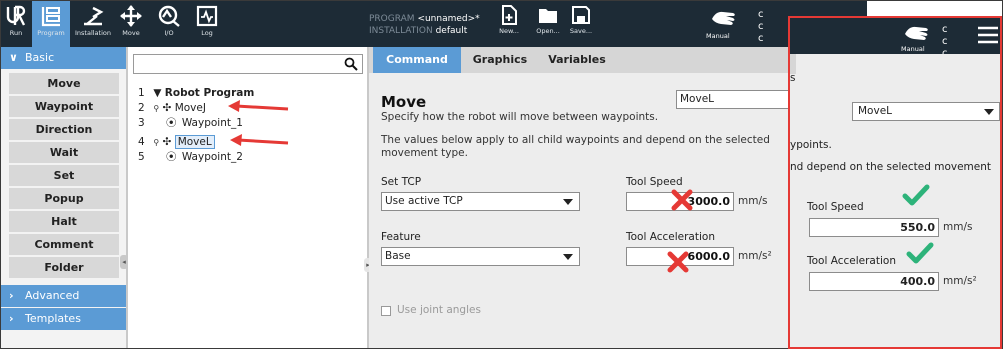 This screenshot has height=349, width=1003. I want to click on search-icon, so click(351, 64).